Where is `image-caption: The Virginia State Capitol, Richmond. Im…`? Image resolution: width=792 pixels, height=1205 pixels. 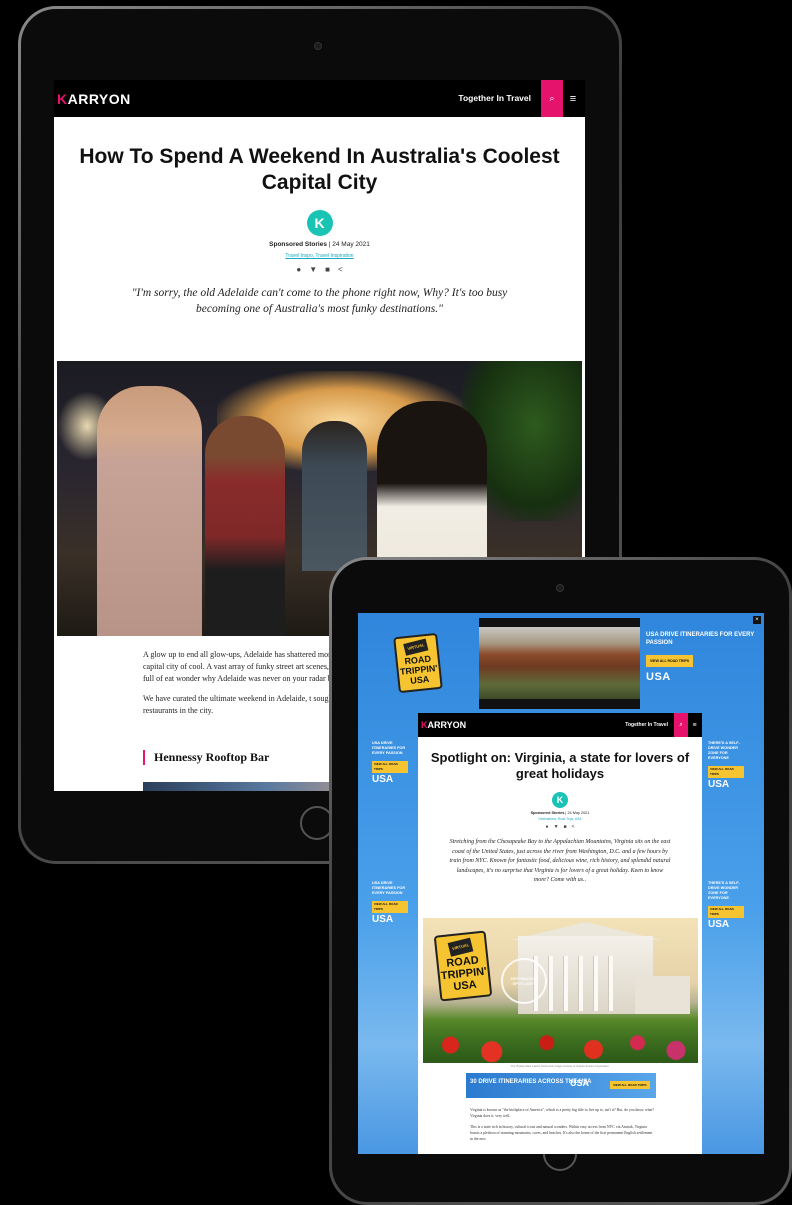
image-caption: The Virginia State Capitol, Richmond. Im… is located at coordinates (560, 1066).